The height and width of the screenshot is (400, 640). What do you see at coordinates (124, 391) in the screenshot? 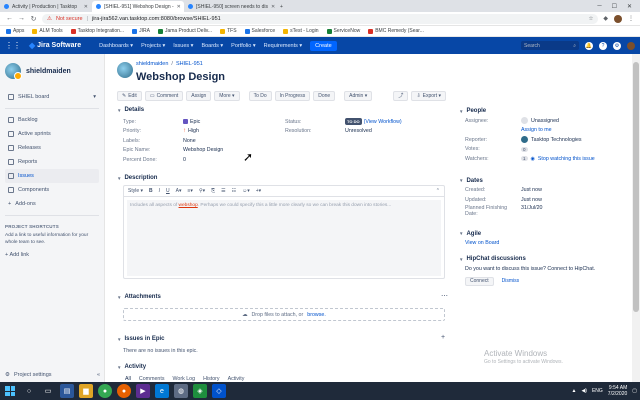
I see `firefox-icon: ●` at bounding box center [124, 391].